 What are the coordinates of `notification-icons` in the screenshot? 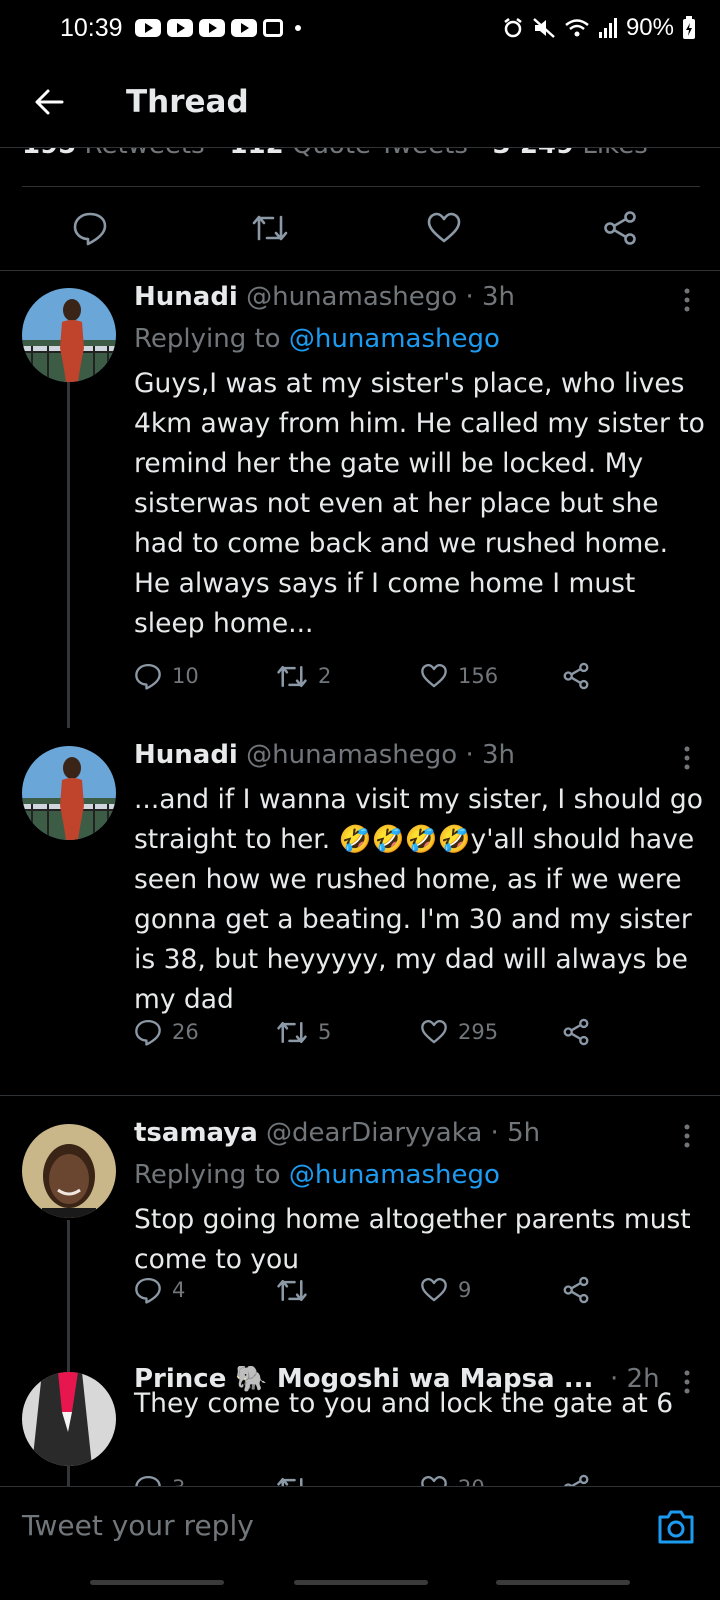 It's located at (217, 28).